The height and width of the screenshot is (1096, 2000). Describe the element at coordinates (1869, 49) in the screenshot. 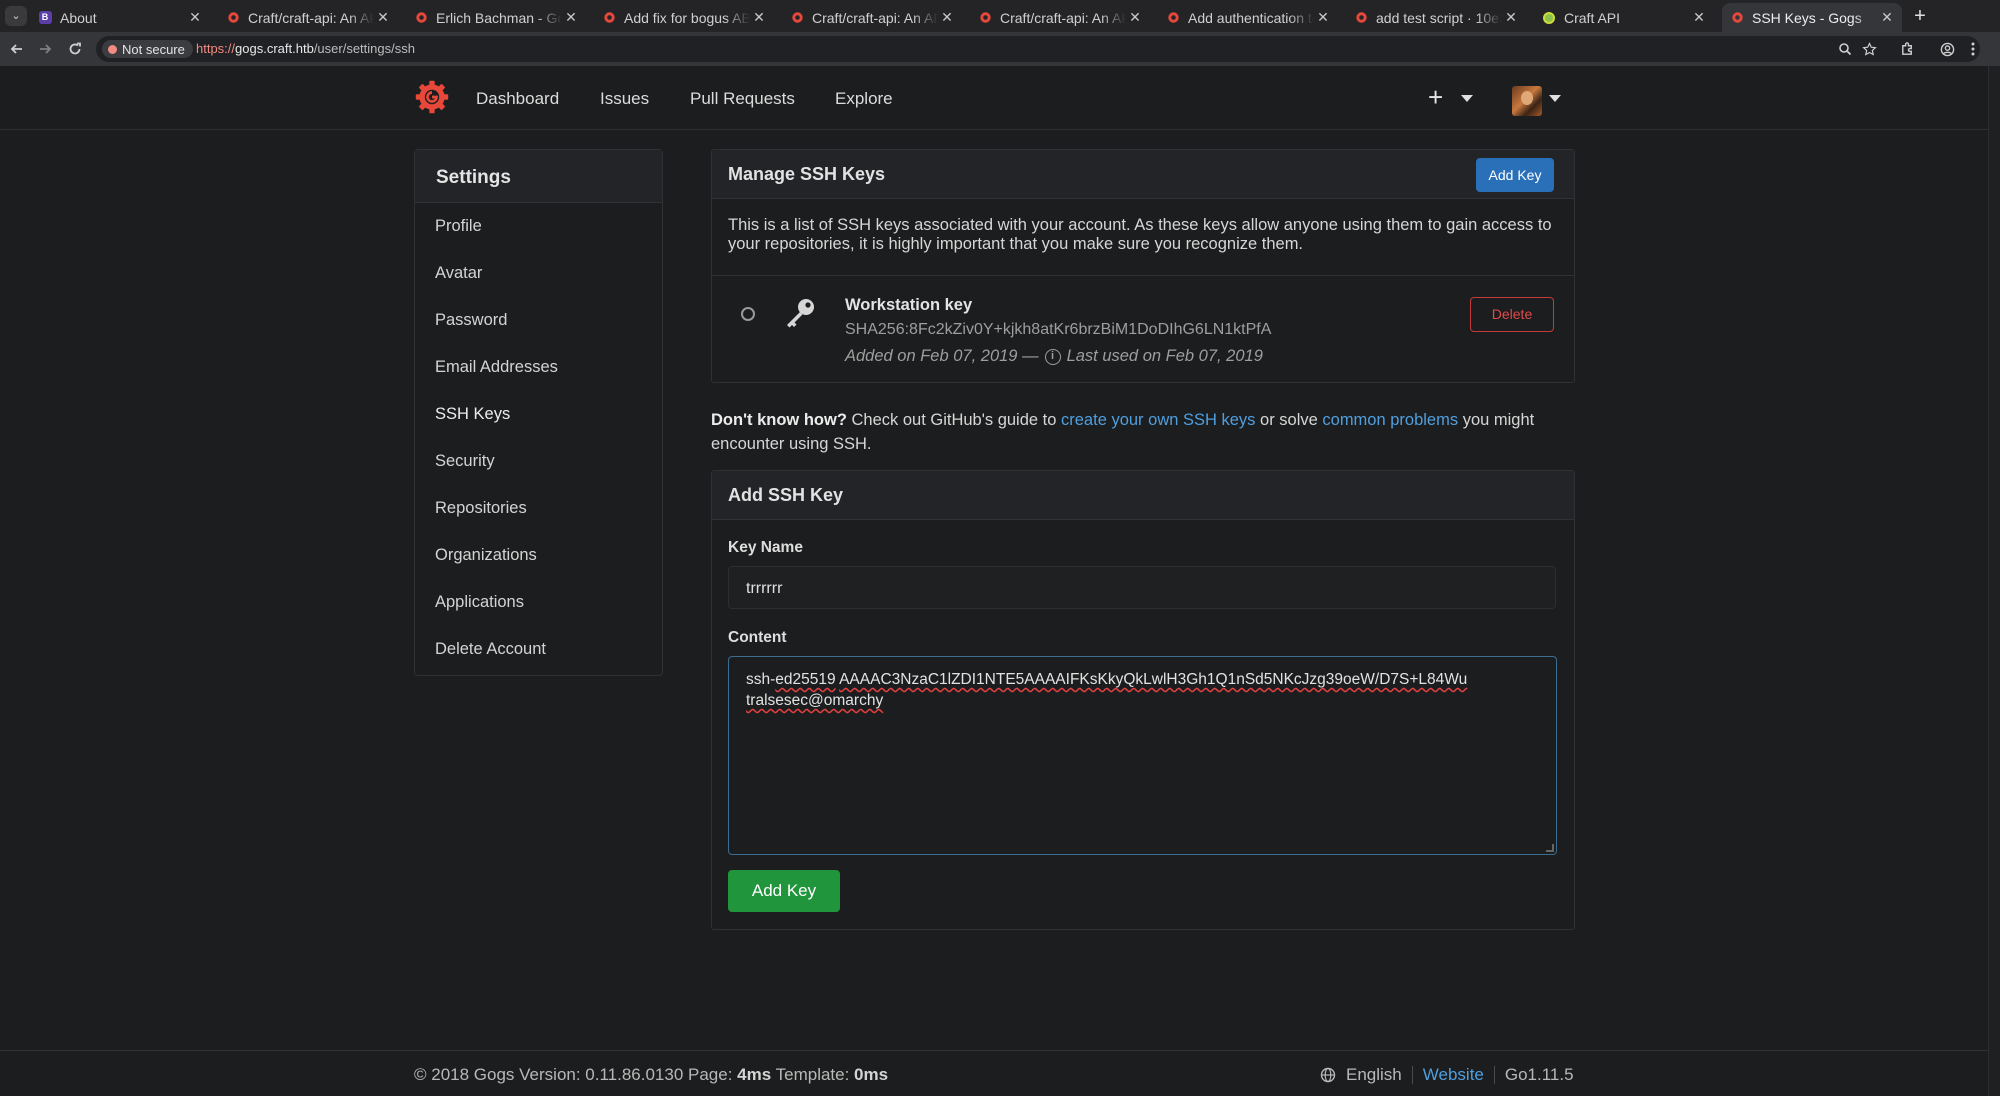

I see `bookmark-star-icon` at that location.